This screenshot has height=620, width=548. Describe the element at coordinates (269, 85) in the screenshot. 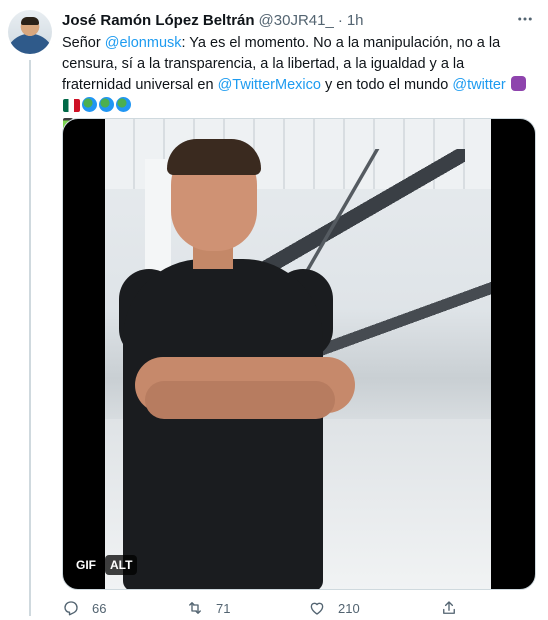

I see `mention-twittermexico: @TwitterMexico` at that location.